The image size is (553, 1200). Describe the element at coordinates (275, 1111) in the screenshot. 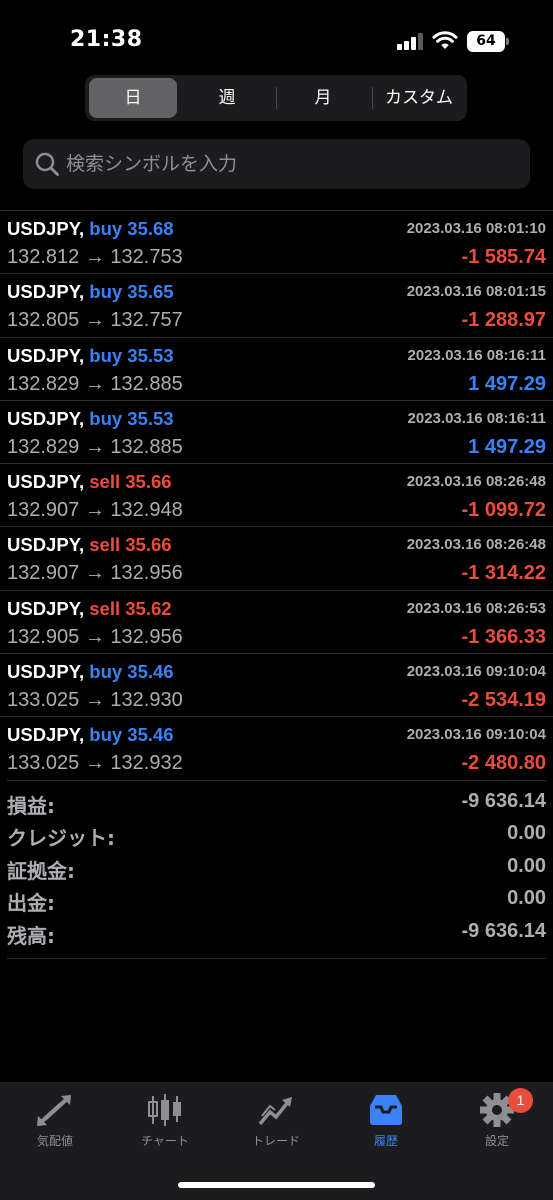

I see `trade-chart-icon` at that location.